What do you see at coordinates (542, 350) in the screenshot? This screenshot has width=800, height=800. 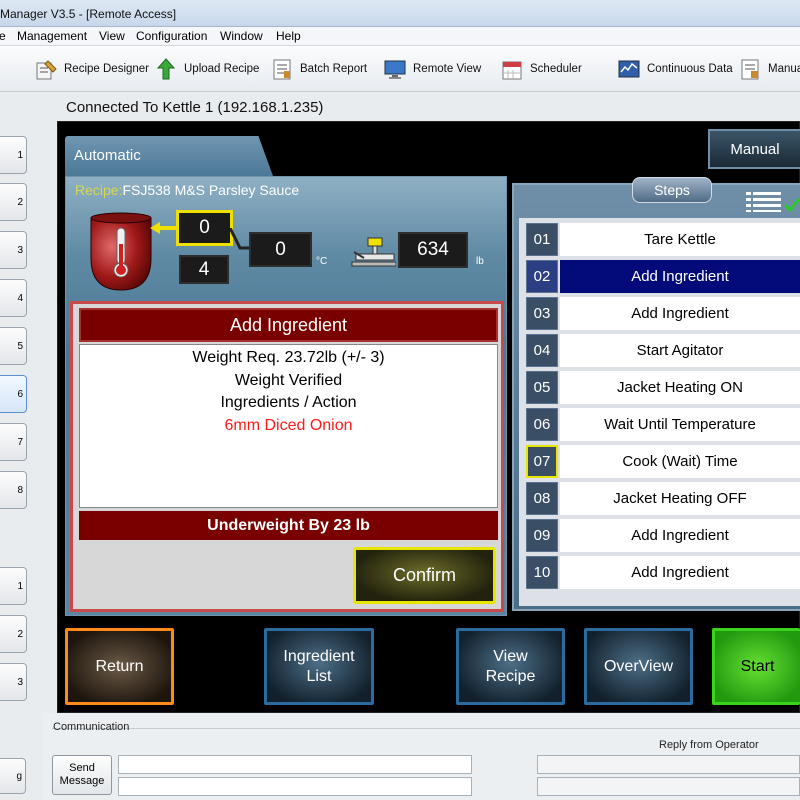 I see `step-number: 04` at bounding box center [542, 350].